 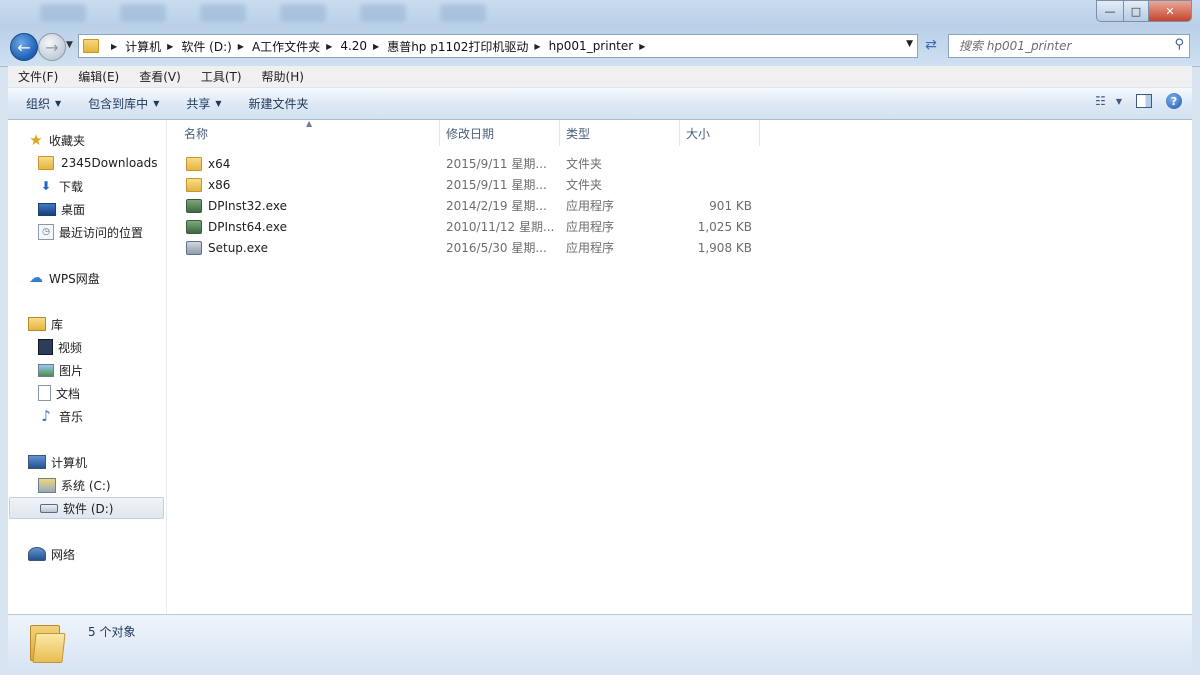 I want to click on column-header-type: 类型, so click(x=621, y=133).